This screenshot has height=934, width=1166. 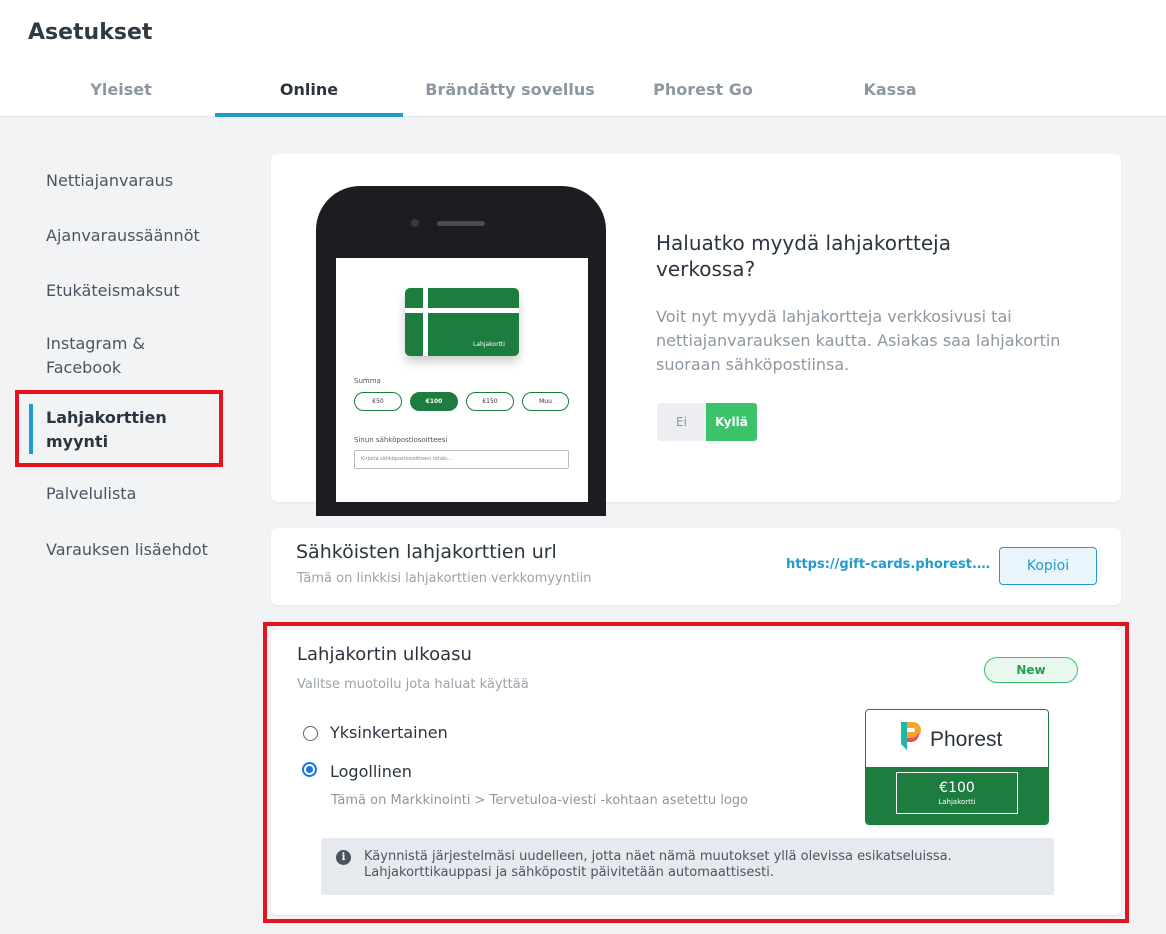 What do you see at coordinates (109, 181) in the screenshot?
I see `sidebar-item-nettiajanvaraus: Nettiajanvaraus` at bounding box center [109, 181].